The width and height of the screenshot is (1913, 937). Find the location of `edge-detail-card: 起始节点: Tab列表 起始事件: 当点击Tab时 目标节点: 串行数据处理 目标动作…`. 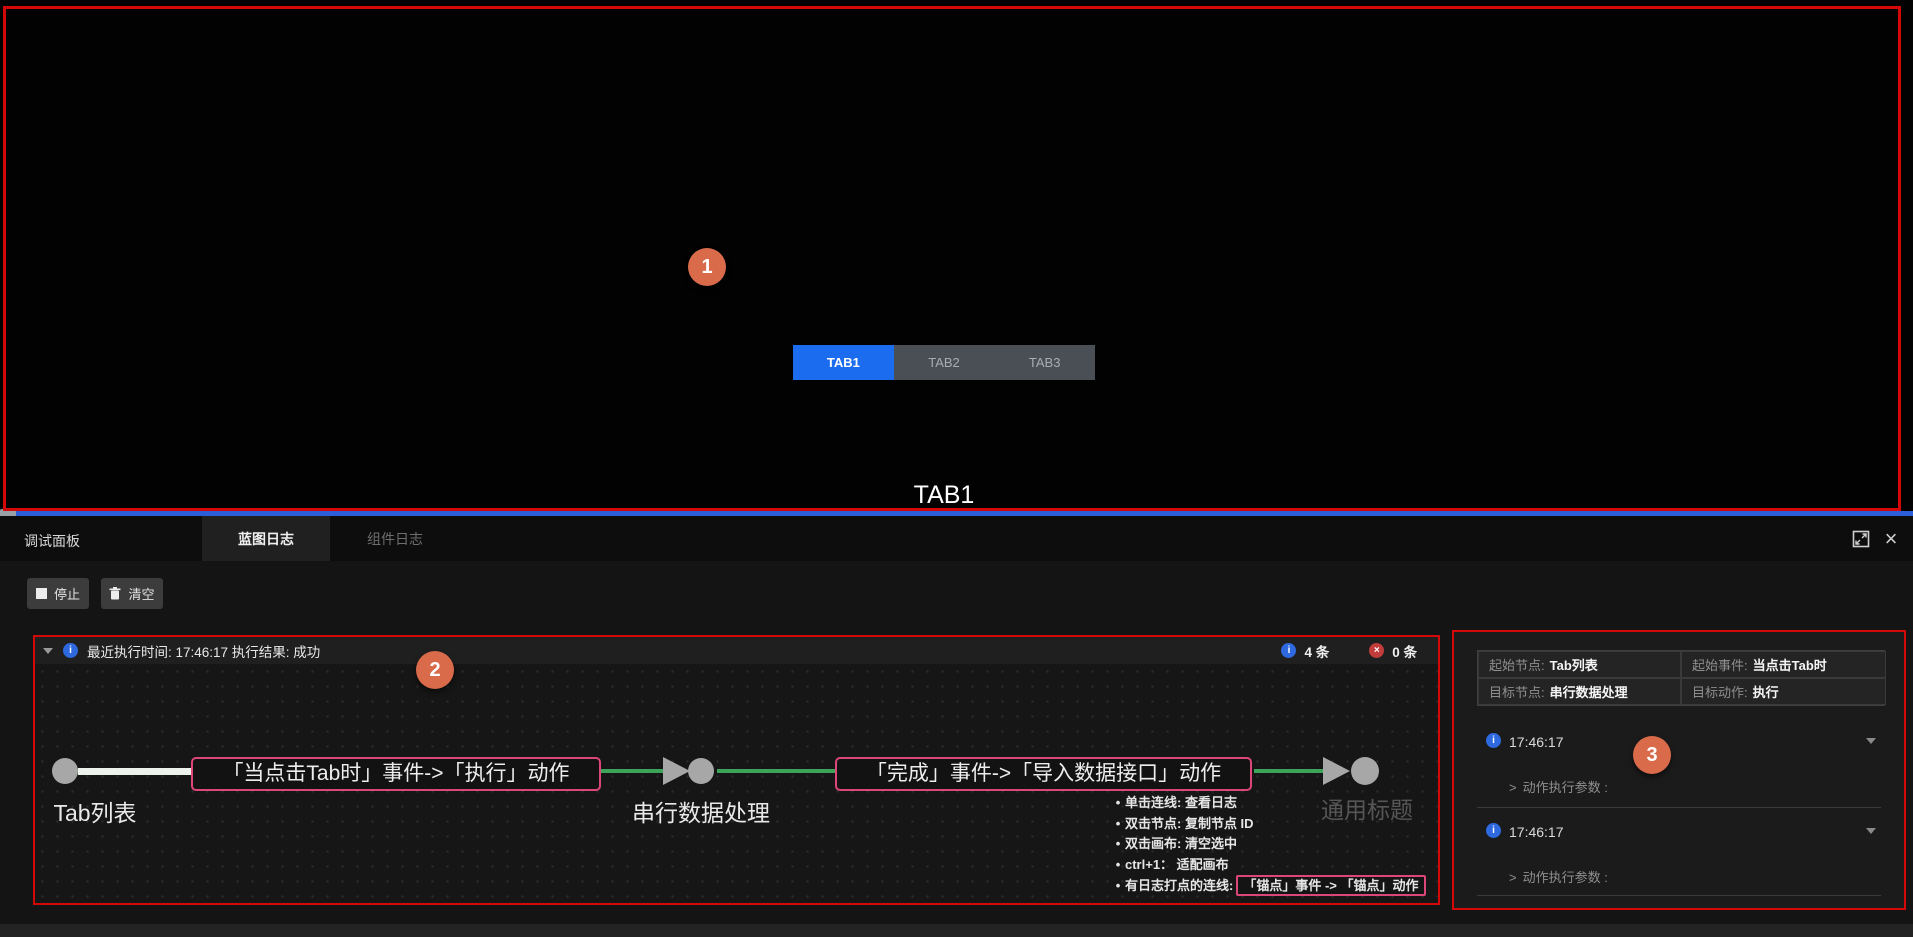

edge-detail-card: 起始节点: Tab列表 起始事件: 当点击Tab时 目标节点: 串行数据处理 目标动作… is located at coordinates (1679, 770).